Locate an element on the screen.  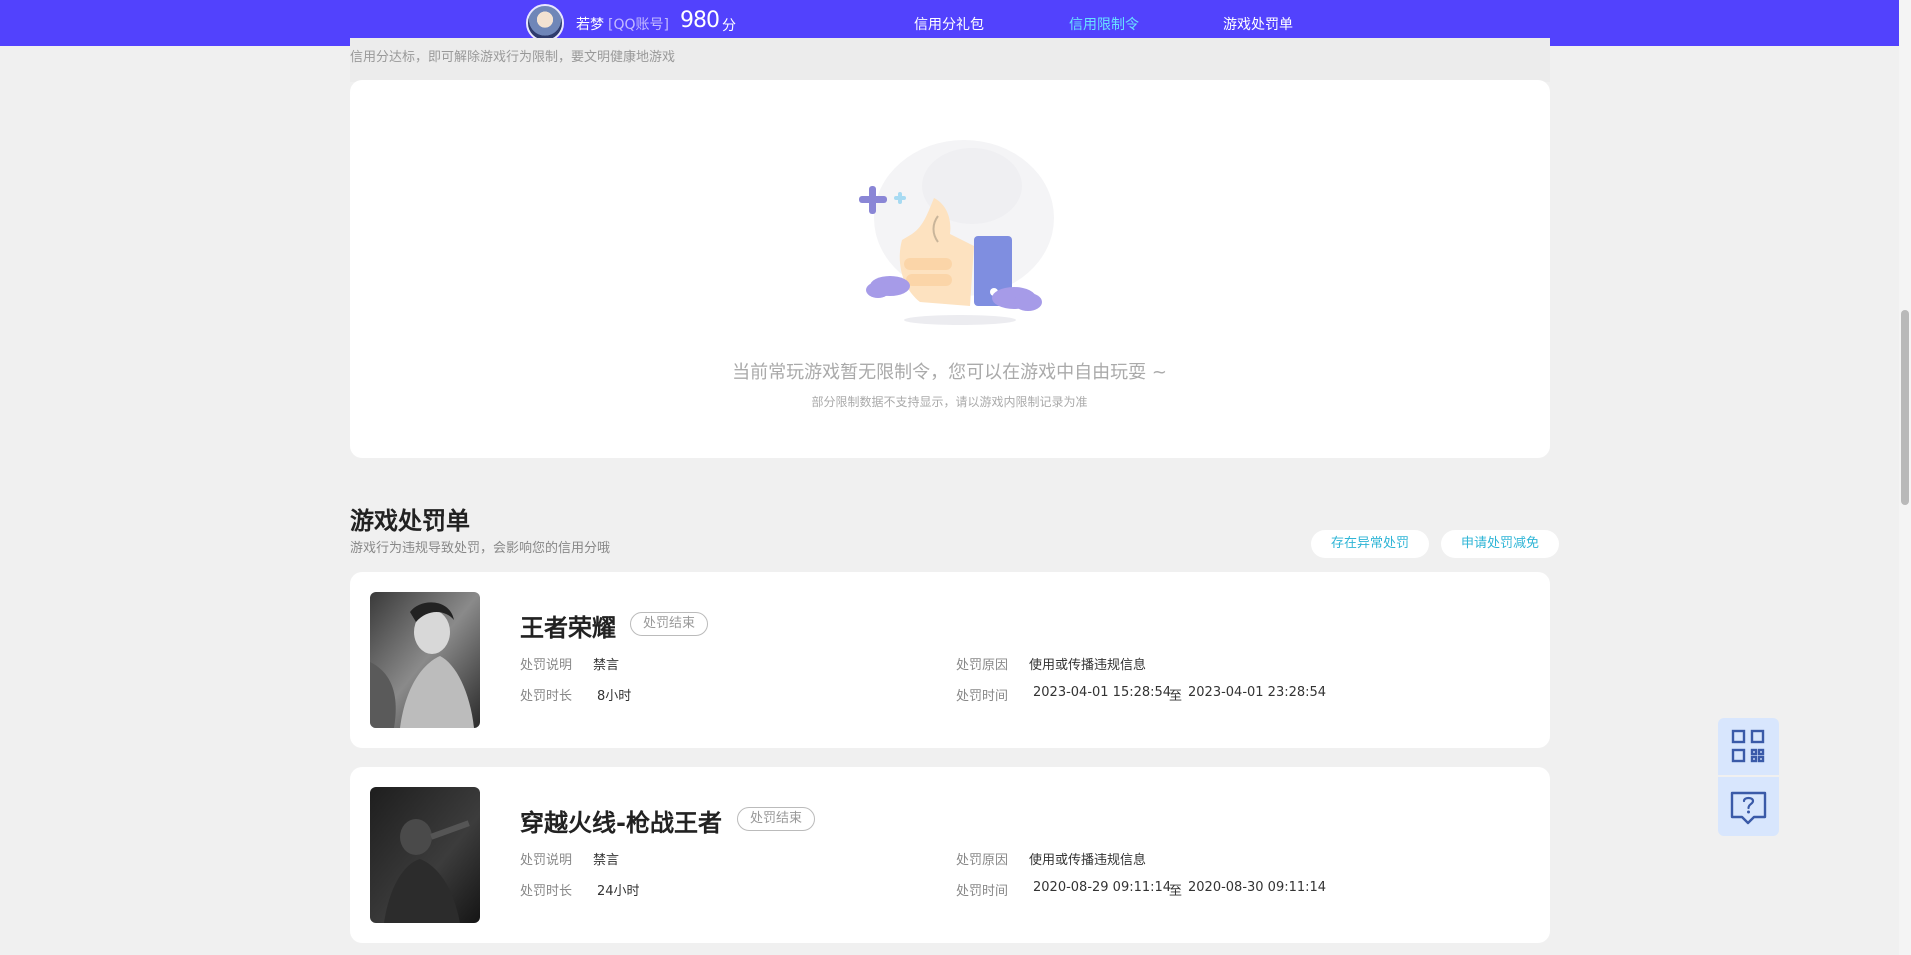
thumbs-up-illustration is located at coordinates (956, 232).